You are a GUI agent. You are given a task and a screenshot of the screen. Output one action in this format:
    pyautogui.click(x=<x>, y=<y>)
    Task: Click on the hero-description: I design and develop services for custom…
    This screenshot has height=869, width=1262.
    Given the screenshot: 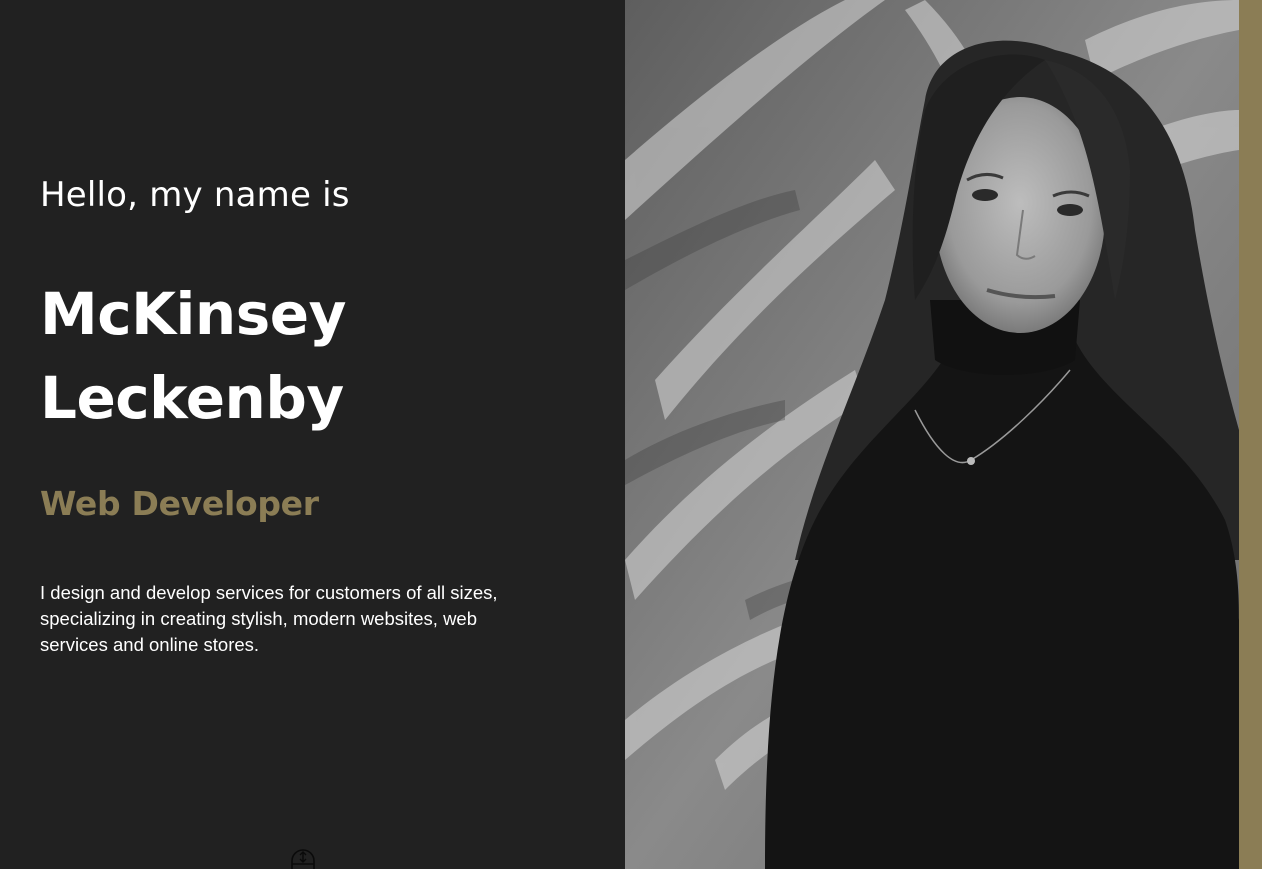 What is the action you would take?
    pyautogui.click(x=269, y=618)
    